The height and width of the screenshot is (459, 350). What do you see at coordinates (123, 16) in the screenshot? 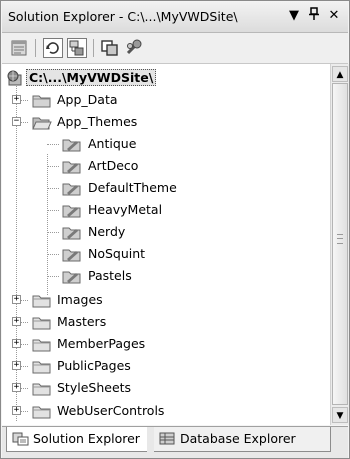
I see `window-title: Solution Explorer - C:\...\MyVWDSite\` at bounding box center [123, 16].